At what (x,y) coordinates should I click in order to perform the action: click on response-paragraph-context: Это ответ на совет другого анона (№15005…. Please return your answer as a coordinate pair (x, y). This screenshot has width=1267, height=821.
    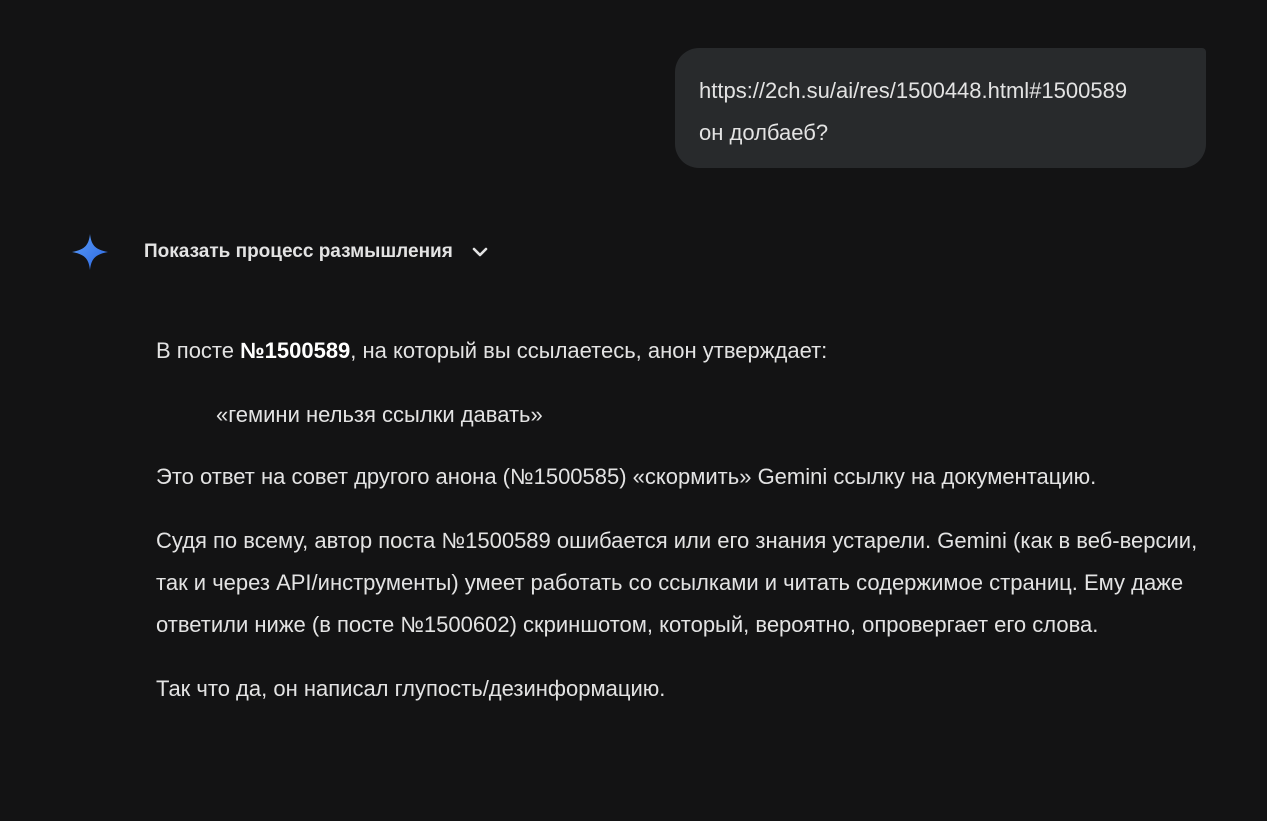
    Looking at the image, I should click on (626, 476).